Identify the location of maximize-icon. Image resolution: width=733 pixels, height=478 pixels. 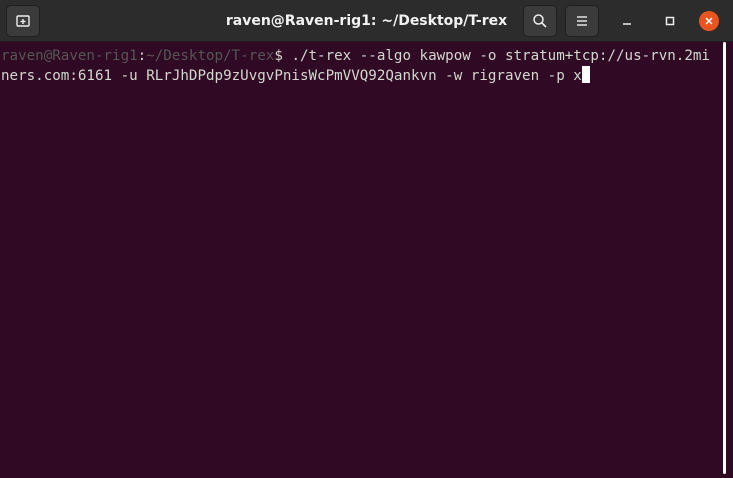
(670, 21).